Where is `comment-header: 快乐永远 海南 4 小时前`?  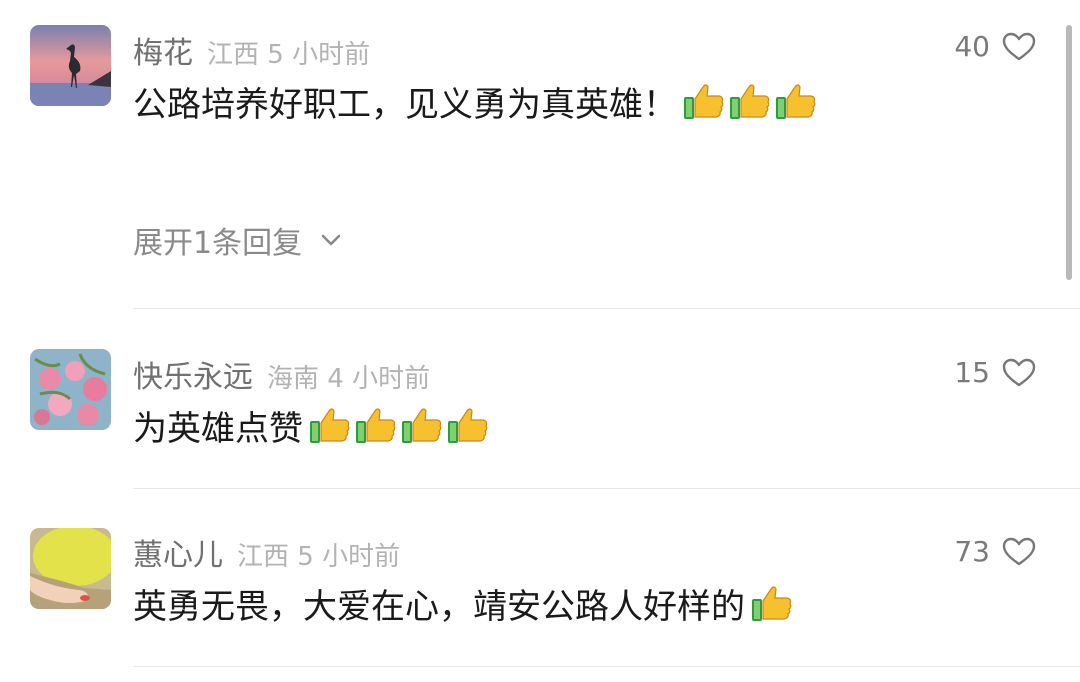
comment-header: 快乐永远 海南 4 小时前 is located at coordinates (281, 374).